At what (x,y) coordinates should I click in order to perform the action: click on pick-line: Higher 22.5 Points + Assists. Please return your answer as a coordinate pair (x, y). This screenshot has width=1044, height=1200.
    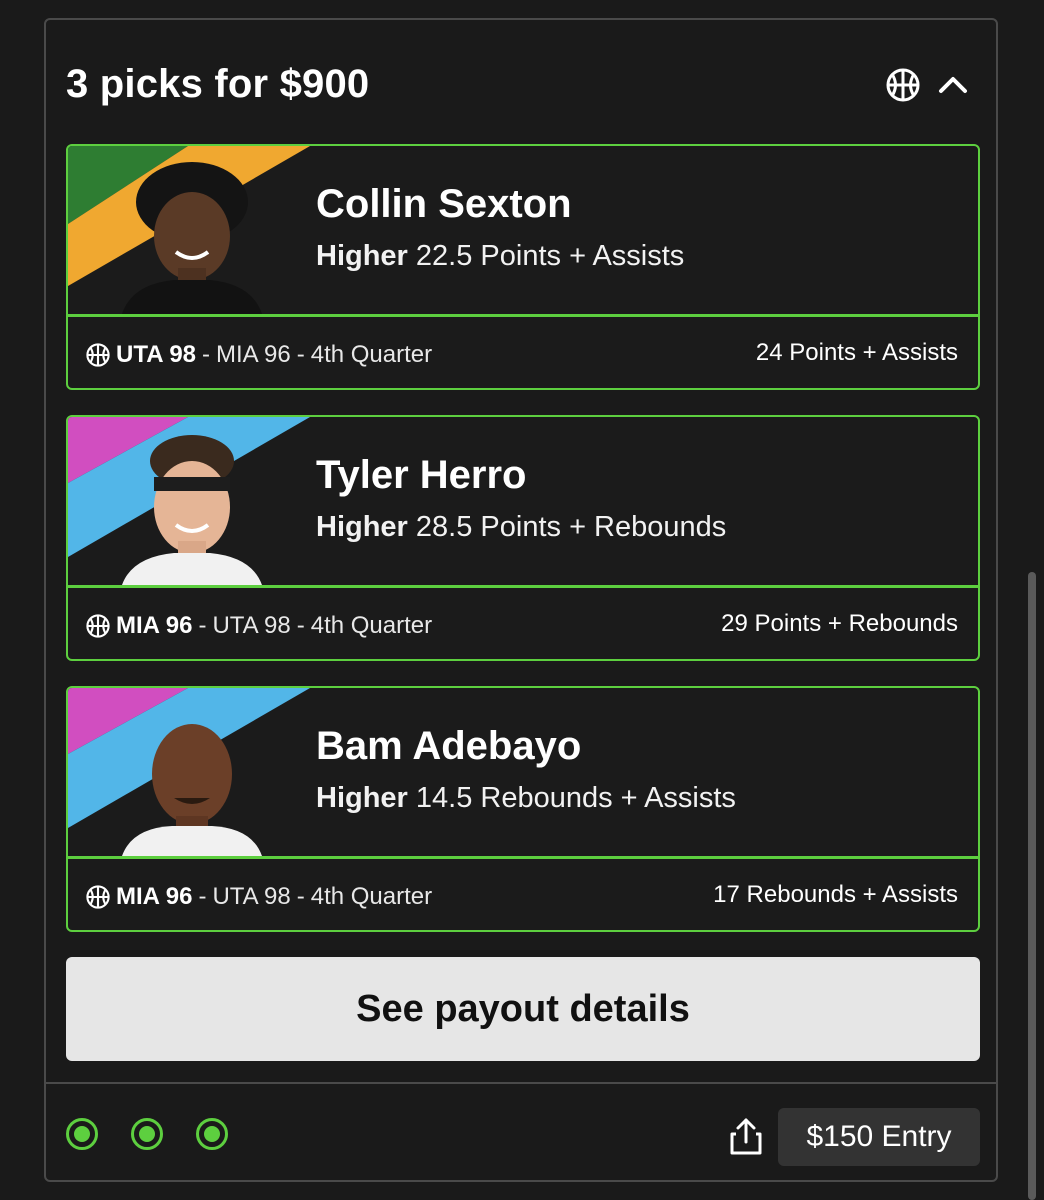
    Looking at the image, I should click on (500, 256).